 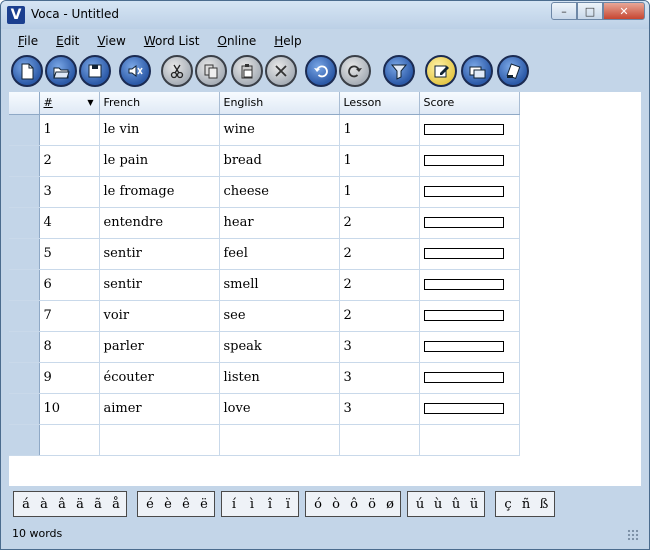 I want to click on accent-key: ò, so click(x=336, y=504).